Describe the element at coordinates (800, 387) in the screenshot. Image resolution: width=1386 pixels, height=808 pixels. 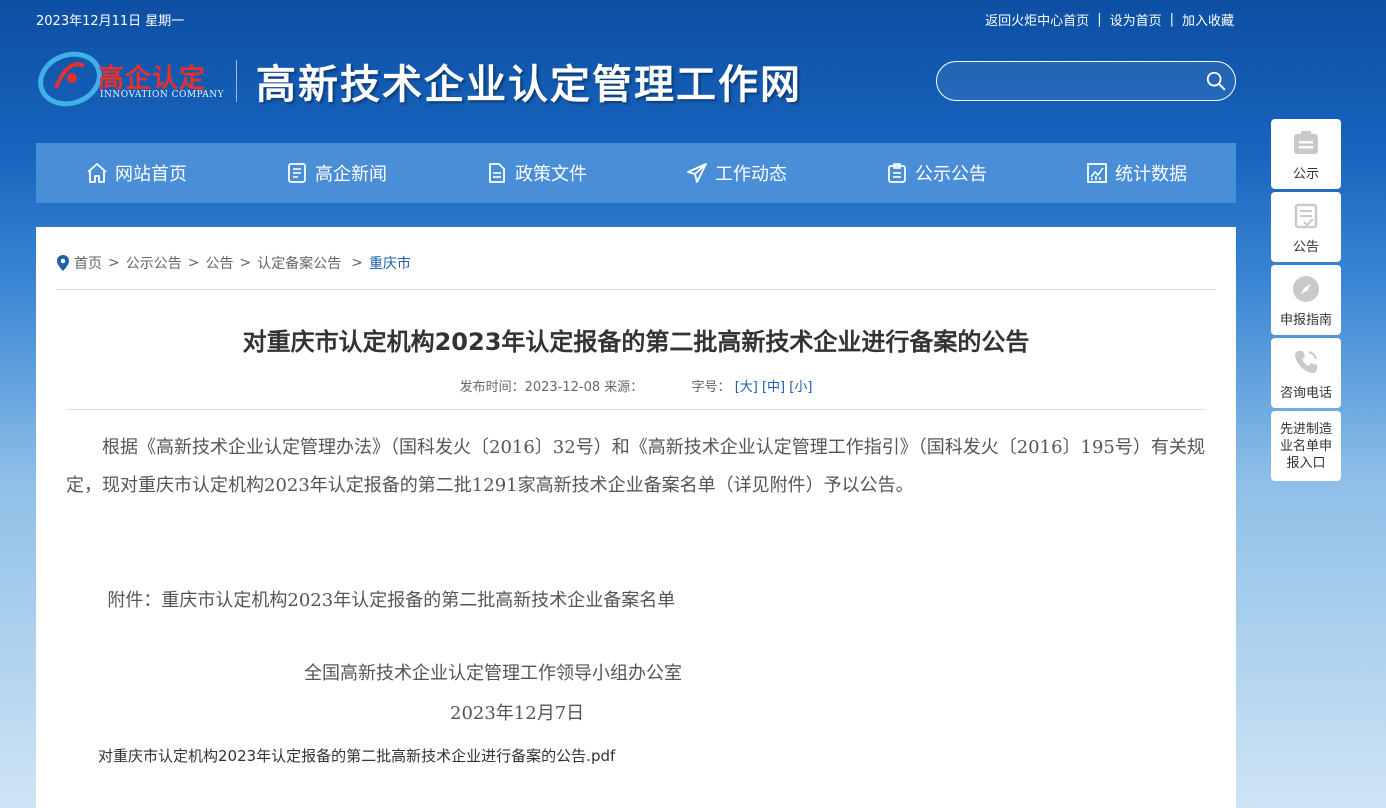
I see `font-size-small: [小]` at that location.